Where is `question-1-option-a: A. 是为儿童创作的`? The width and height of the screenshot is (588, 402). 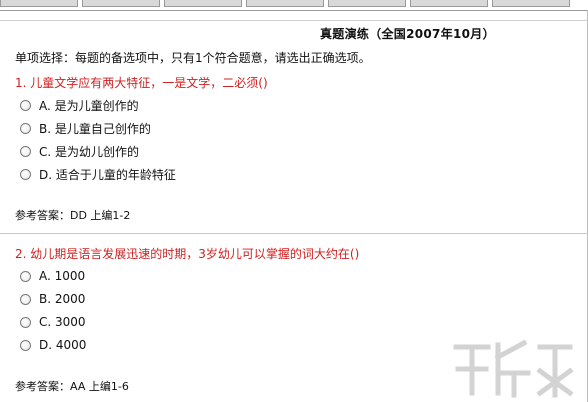
question-1-option-a: A. 是为儿童创作的 is located at coordinates (79, 105).